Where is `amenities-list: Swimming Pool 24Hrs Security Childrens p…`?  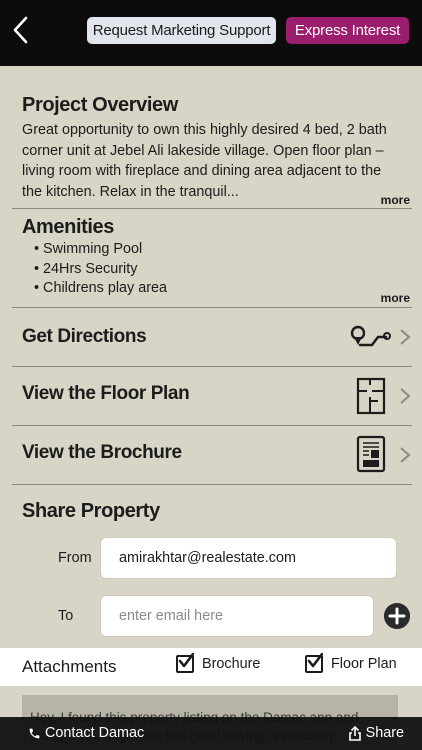
amenities-list: Swimming Pool 24Hrs Security Childrens p… is located at coordinates (100, 269).